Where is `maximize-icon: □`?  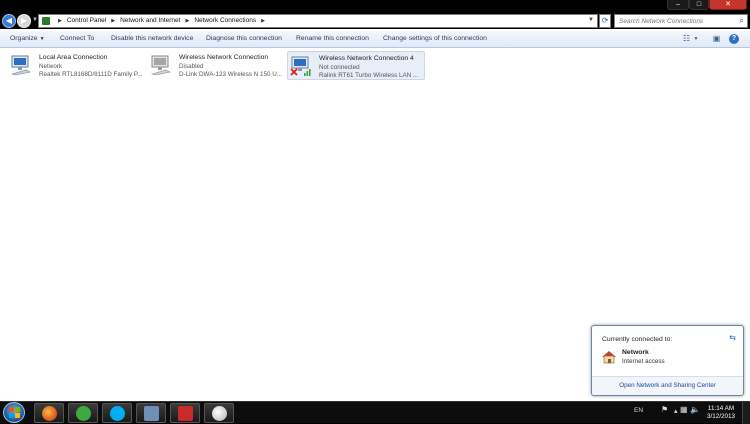
maximize-icon: □ is located at coordinates (699, 4).